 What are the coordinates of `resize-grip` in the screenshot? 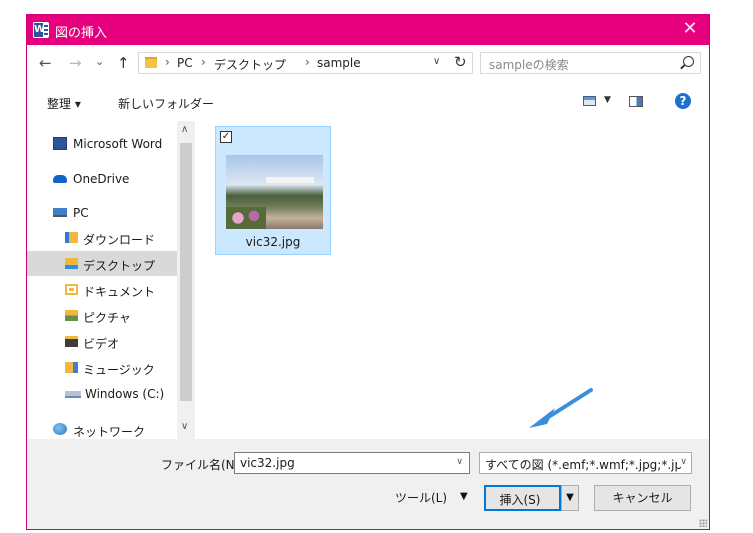 It's located at (703, 523).